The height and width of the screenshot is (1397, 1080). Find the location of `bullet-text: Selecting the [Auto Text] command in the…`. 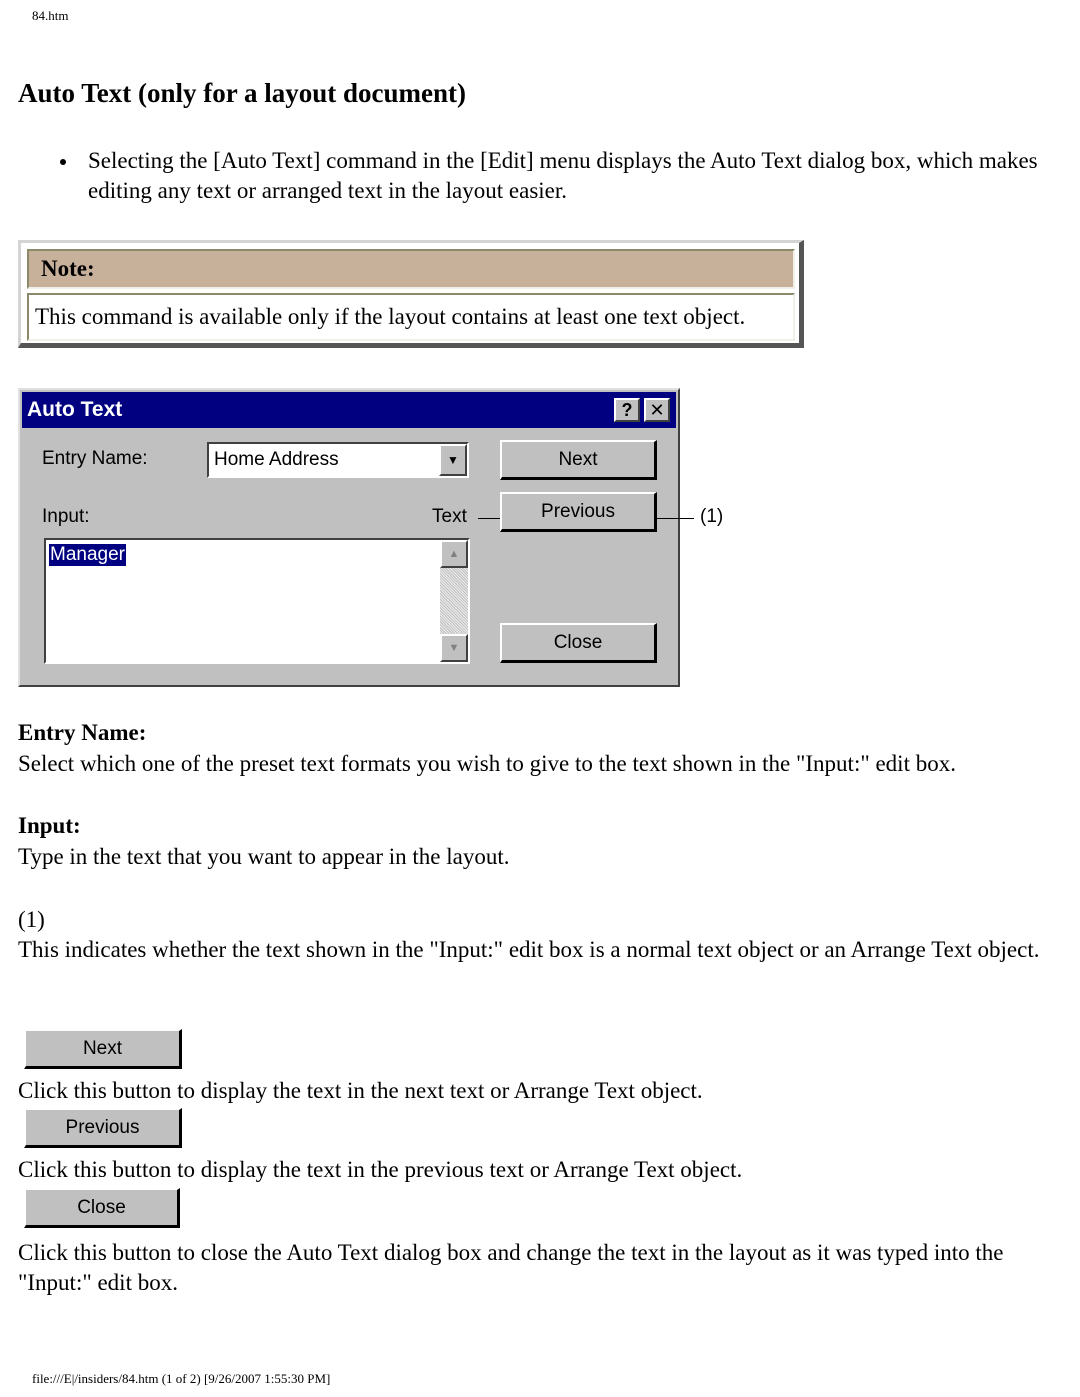

bullet-text: Selecting the [Auto Text] command in the… is located at coordinates (563, 175).